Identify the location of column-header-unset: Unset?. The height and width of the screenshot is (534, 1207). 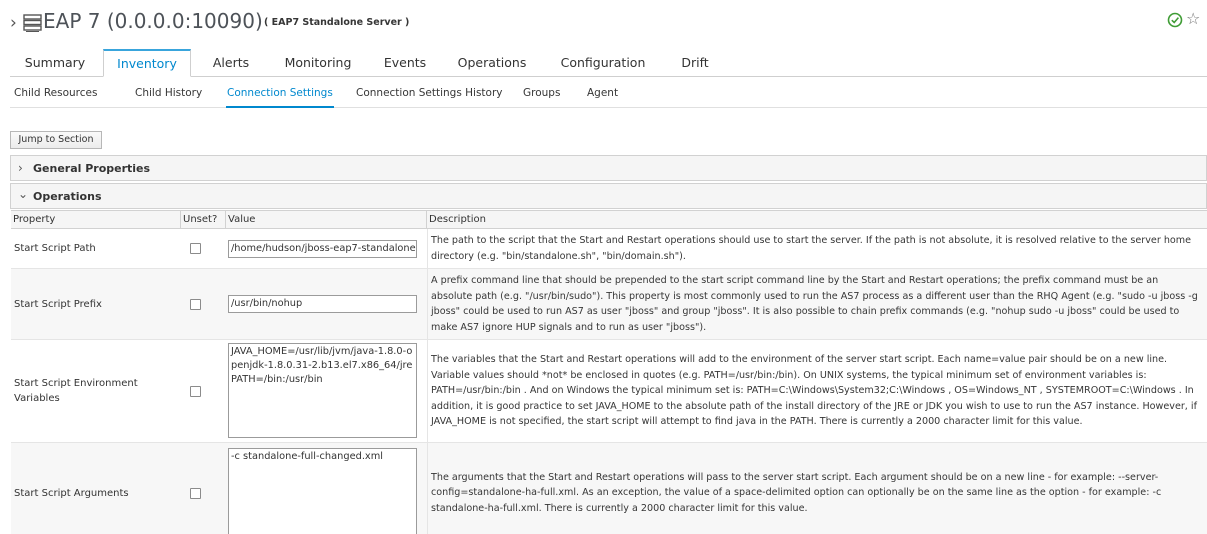
(203, 220).